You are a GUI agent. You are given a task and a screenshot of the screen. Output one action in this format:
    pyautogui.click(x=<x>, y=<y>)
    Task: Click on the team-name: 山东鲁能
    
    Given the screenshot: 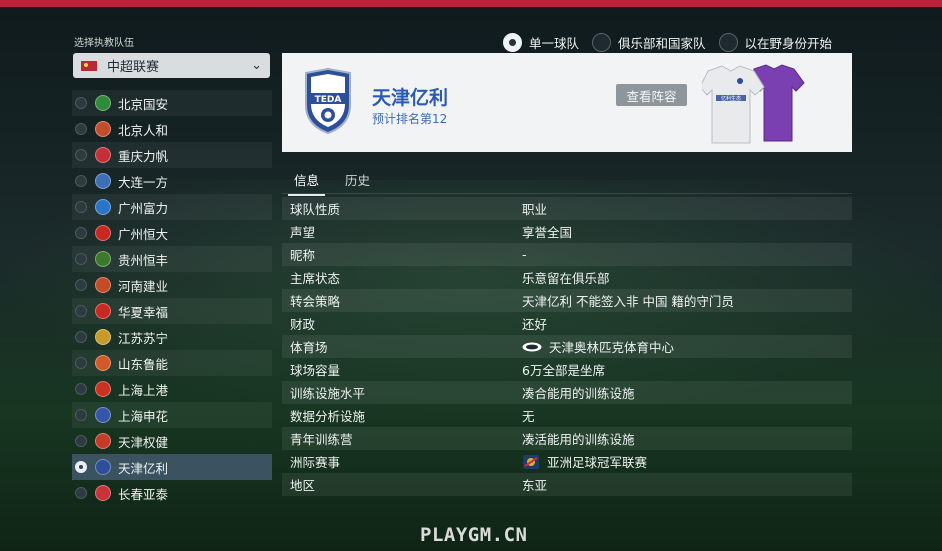 What is the action you would take?
    pyautogui.click(x=143, y=364)
    